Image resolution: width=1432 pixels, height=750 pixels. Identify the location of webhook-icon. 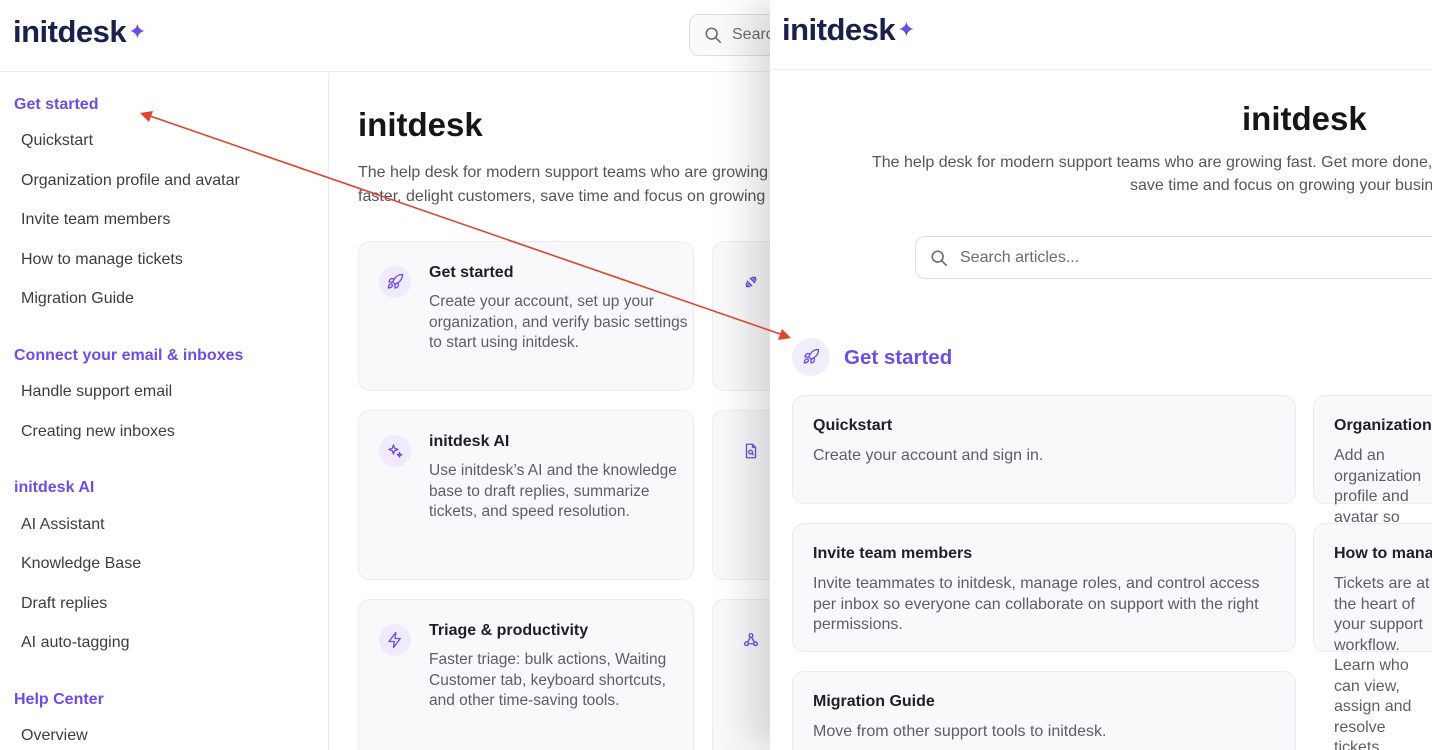
(751, 640).